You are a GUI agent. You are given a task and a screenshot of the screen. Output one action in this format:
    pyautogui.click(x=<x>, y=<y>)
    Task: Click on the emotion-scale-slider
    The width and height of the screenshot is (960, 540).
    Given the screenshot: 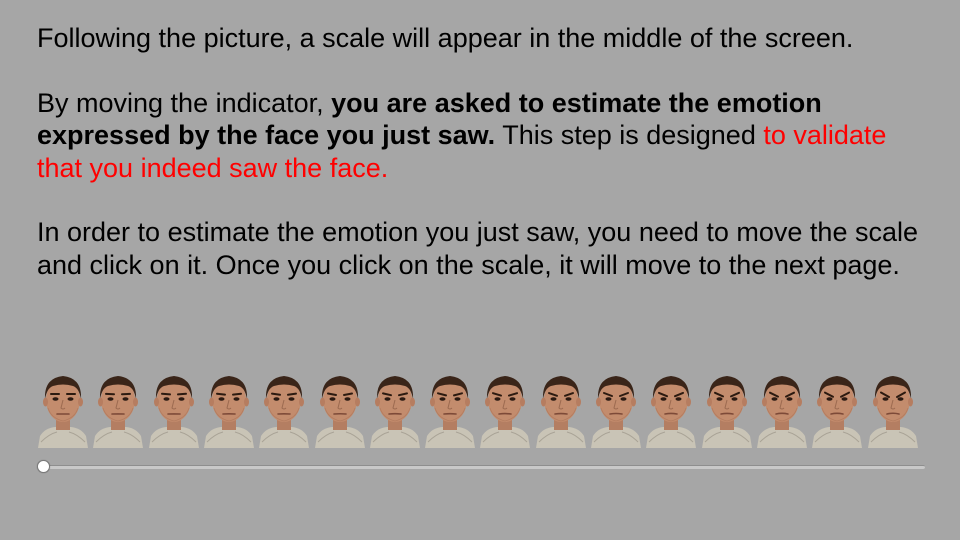 What is the action you would take?
    pyautogui.click(x=481, y=467)
    